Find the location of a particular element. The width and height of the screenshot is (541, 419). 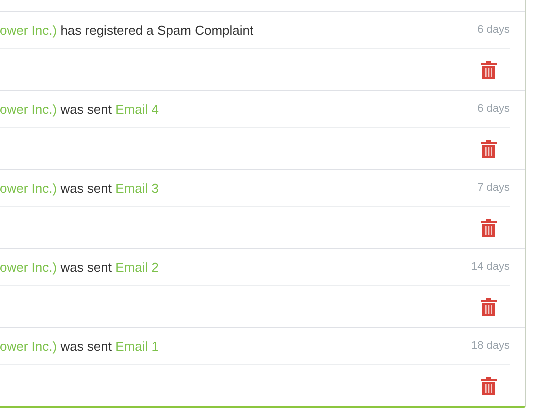

activity-text: ower Inc.) was sent Email 2 is located at coordinates (79, 267).